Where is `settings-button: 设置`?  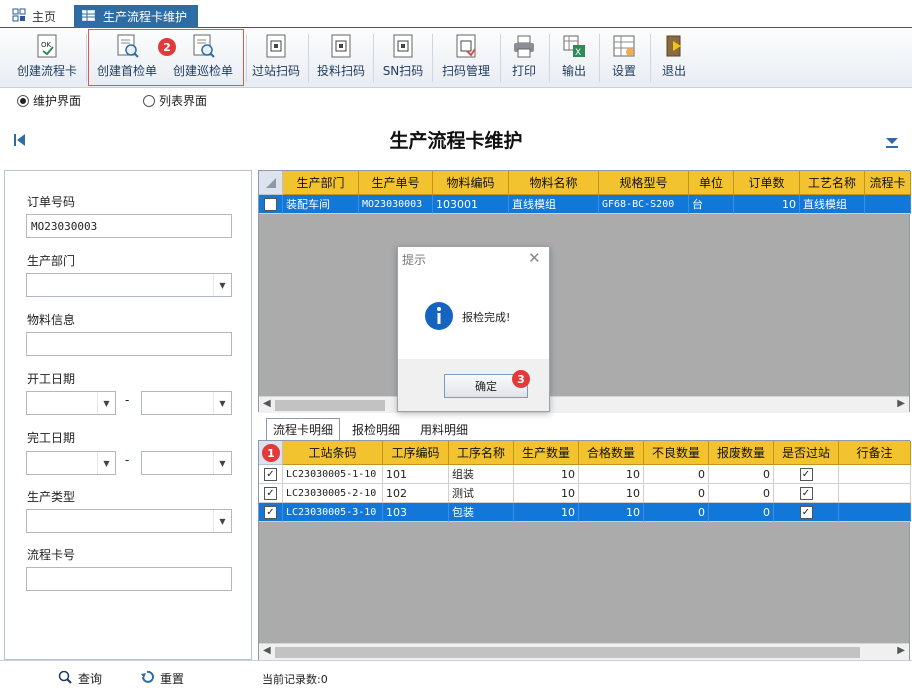
settings-button: 设置 is located at coordinates (624, 57).